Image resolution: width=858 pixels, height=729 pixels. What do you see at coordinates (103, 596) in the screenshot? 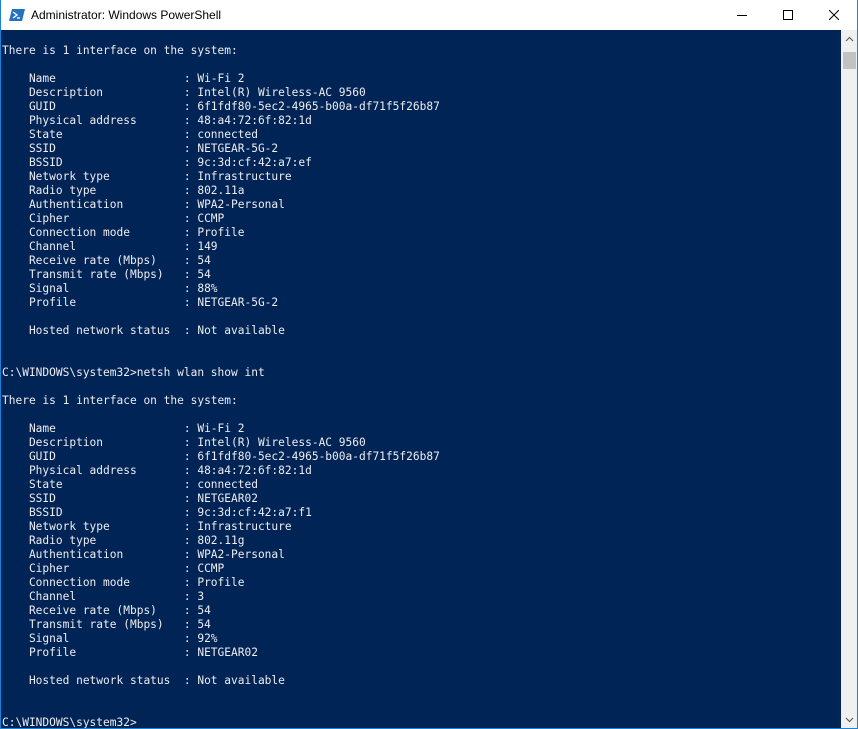
I see `console-line: Channel : 3` at bounding box center [103, 596].